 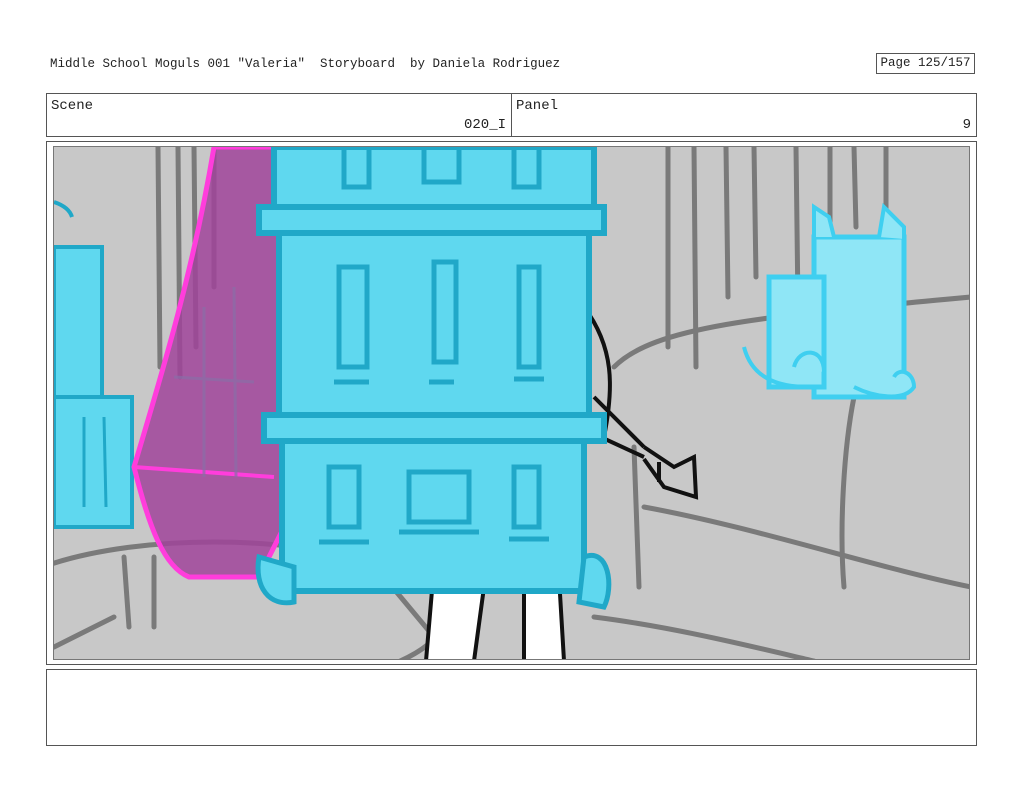 I want to click on scene-value: 020_I, so click(x=484, y=125).